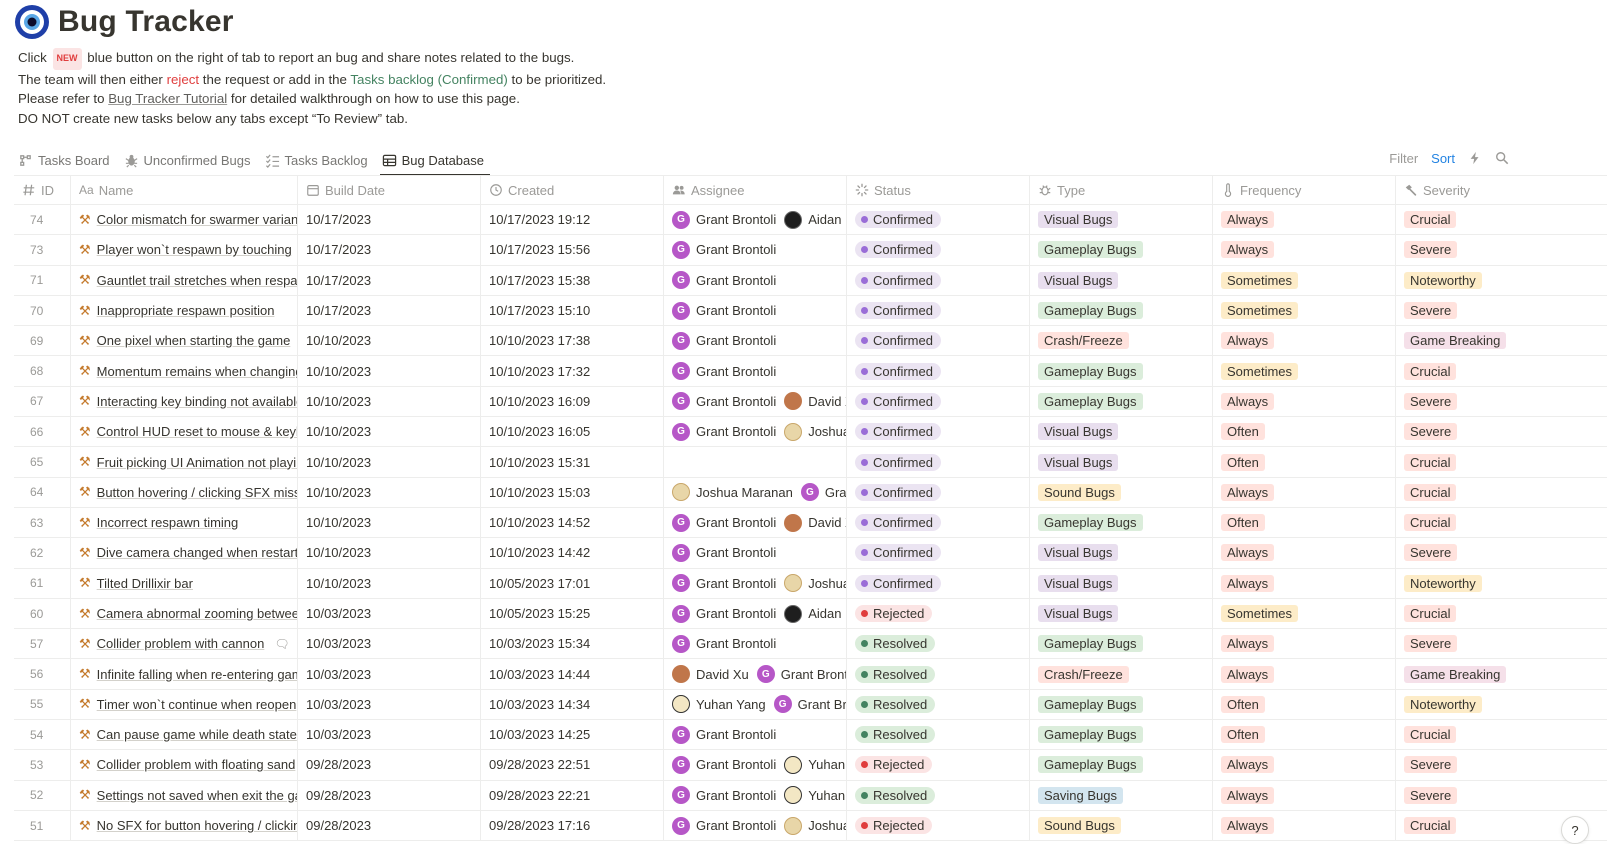  What do you see at coordinates (184, 310) in the screenshot?
I see `name-cell: ⚒ Inappropriate respawn position` at bounding box center [184, 310].